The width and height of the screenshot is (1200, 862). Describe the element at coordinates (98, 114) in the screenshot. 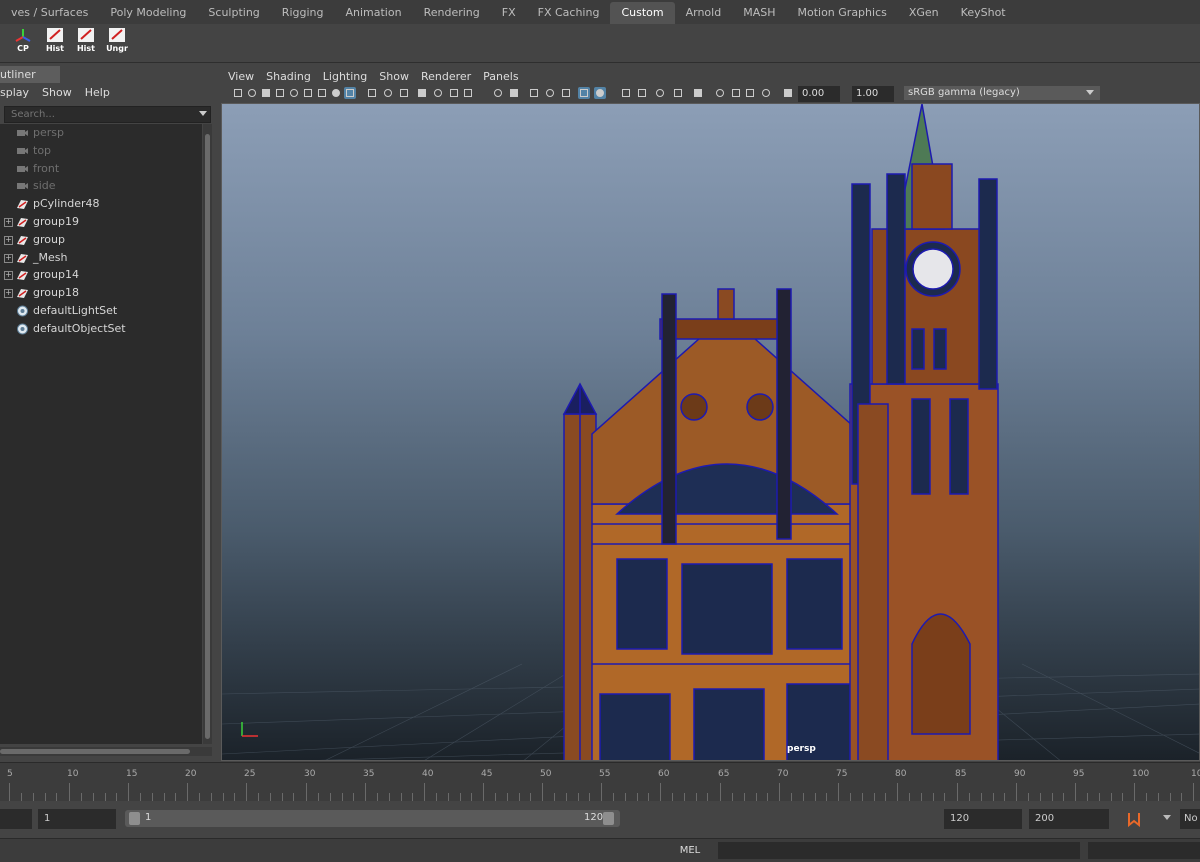

I see `search-input` at that location.